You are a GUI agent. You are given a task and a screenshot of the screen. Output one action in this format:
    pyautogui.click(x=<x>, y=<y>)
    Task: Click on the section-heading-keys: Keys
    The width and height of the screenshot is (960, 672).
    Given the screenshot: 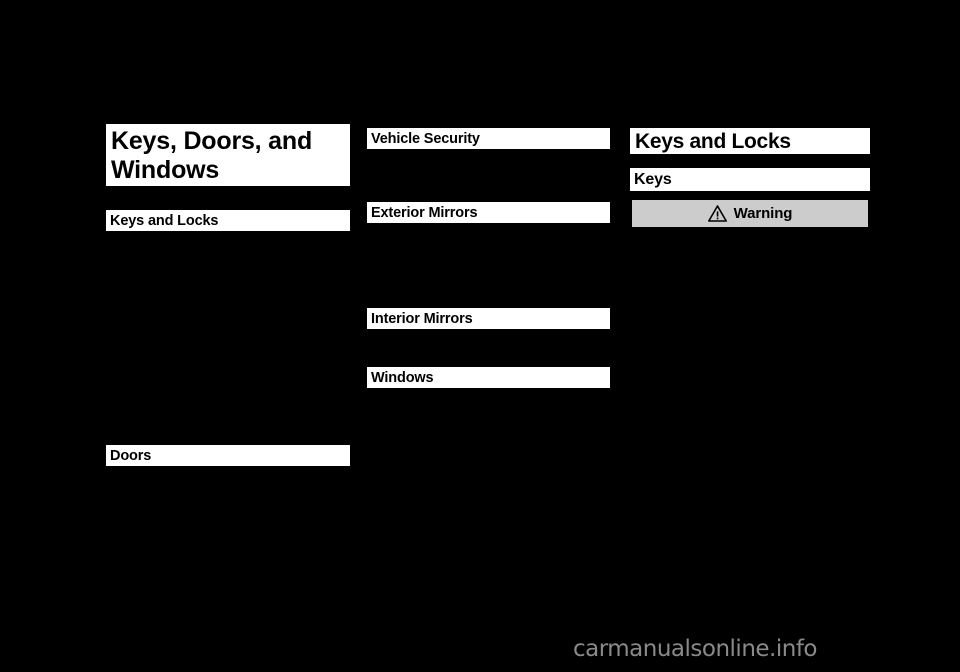 What is the action you would take?
    pyautogui.click(x=750, y=179)
    